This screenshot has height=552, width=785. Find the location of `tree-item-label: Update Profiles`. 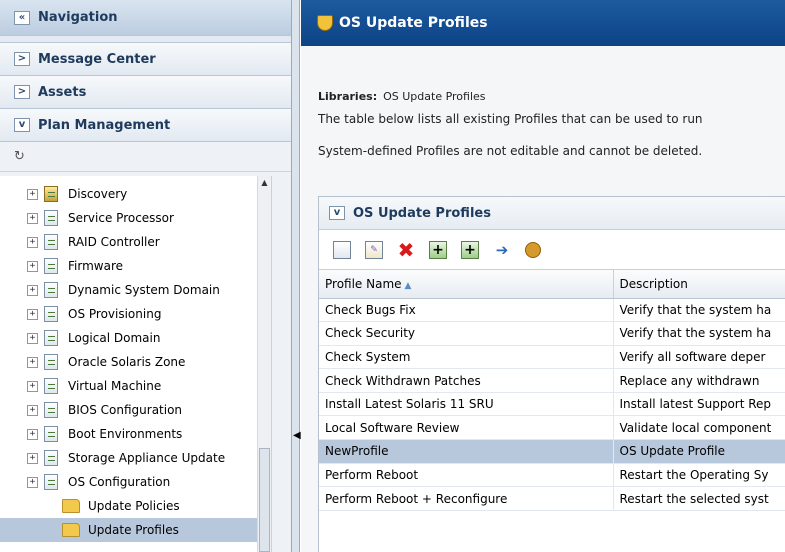

tree-item-label: Update Profiles is located at coordinates (133, 530).